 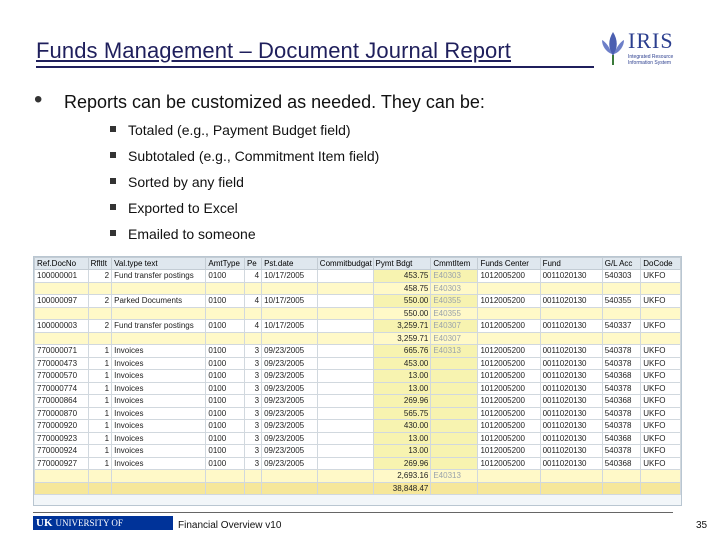 I want to click on column-header: Pymt Bdgt, so click(x=402, y=263).